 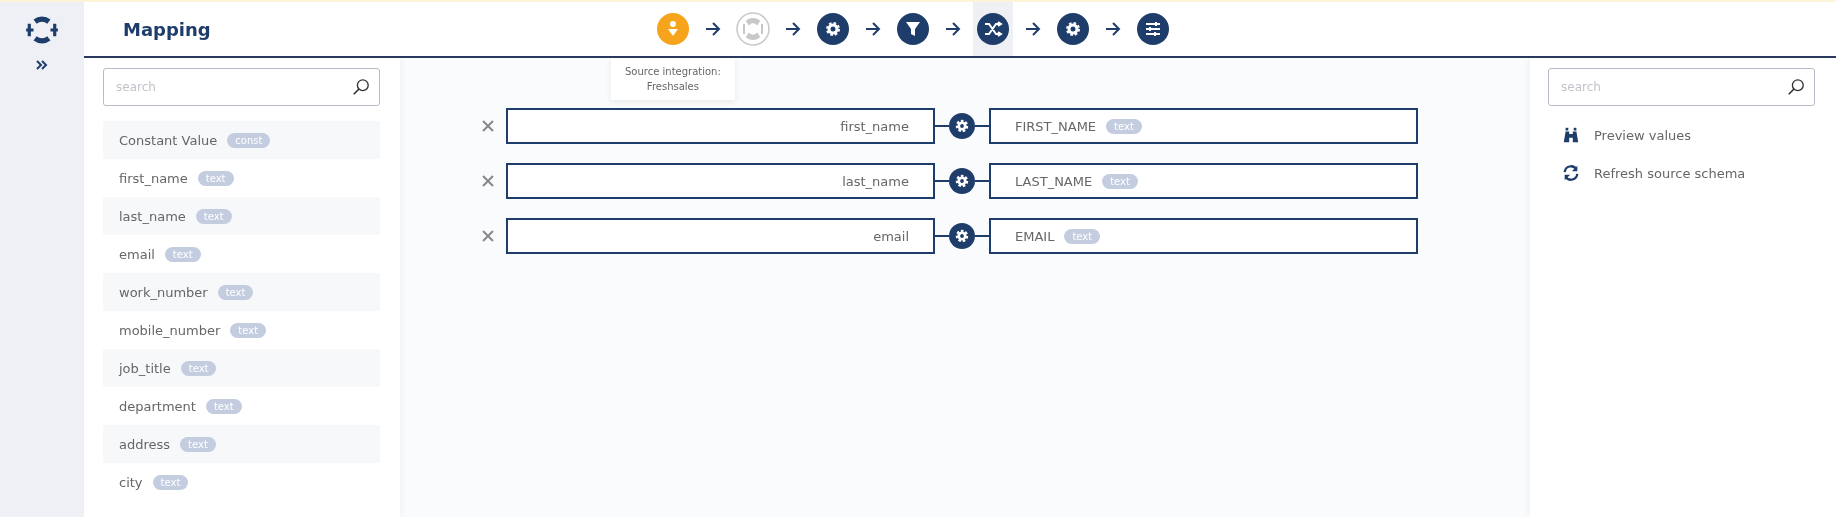 What do you see at coordinates (1054, 181) in the screenshot?
I see `target-field-name: LAST_NAME` at bounding box center [1054, 181].